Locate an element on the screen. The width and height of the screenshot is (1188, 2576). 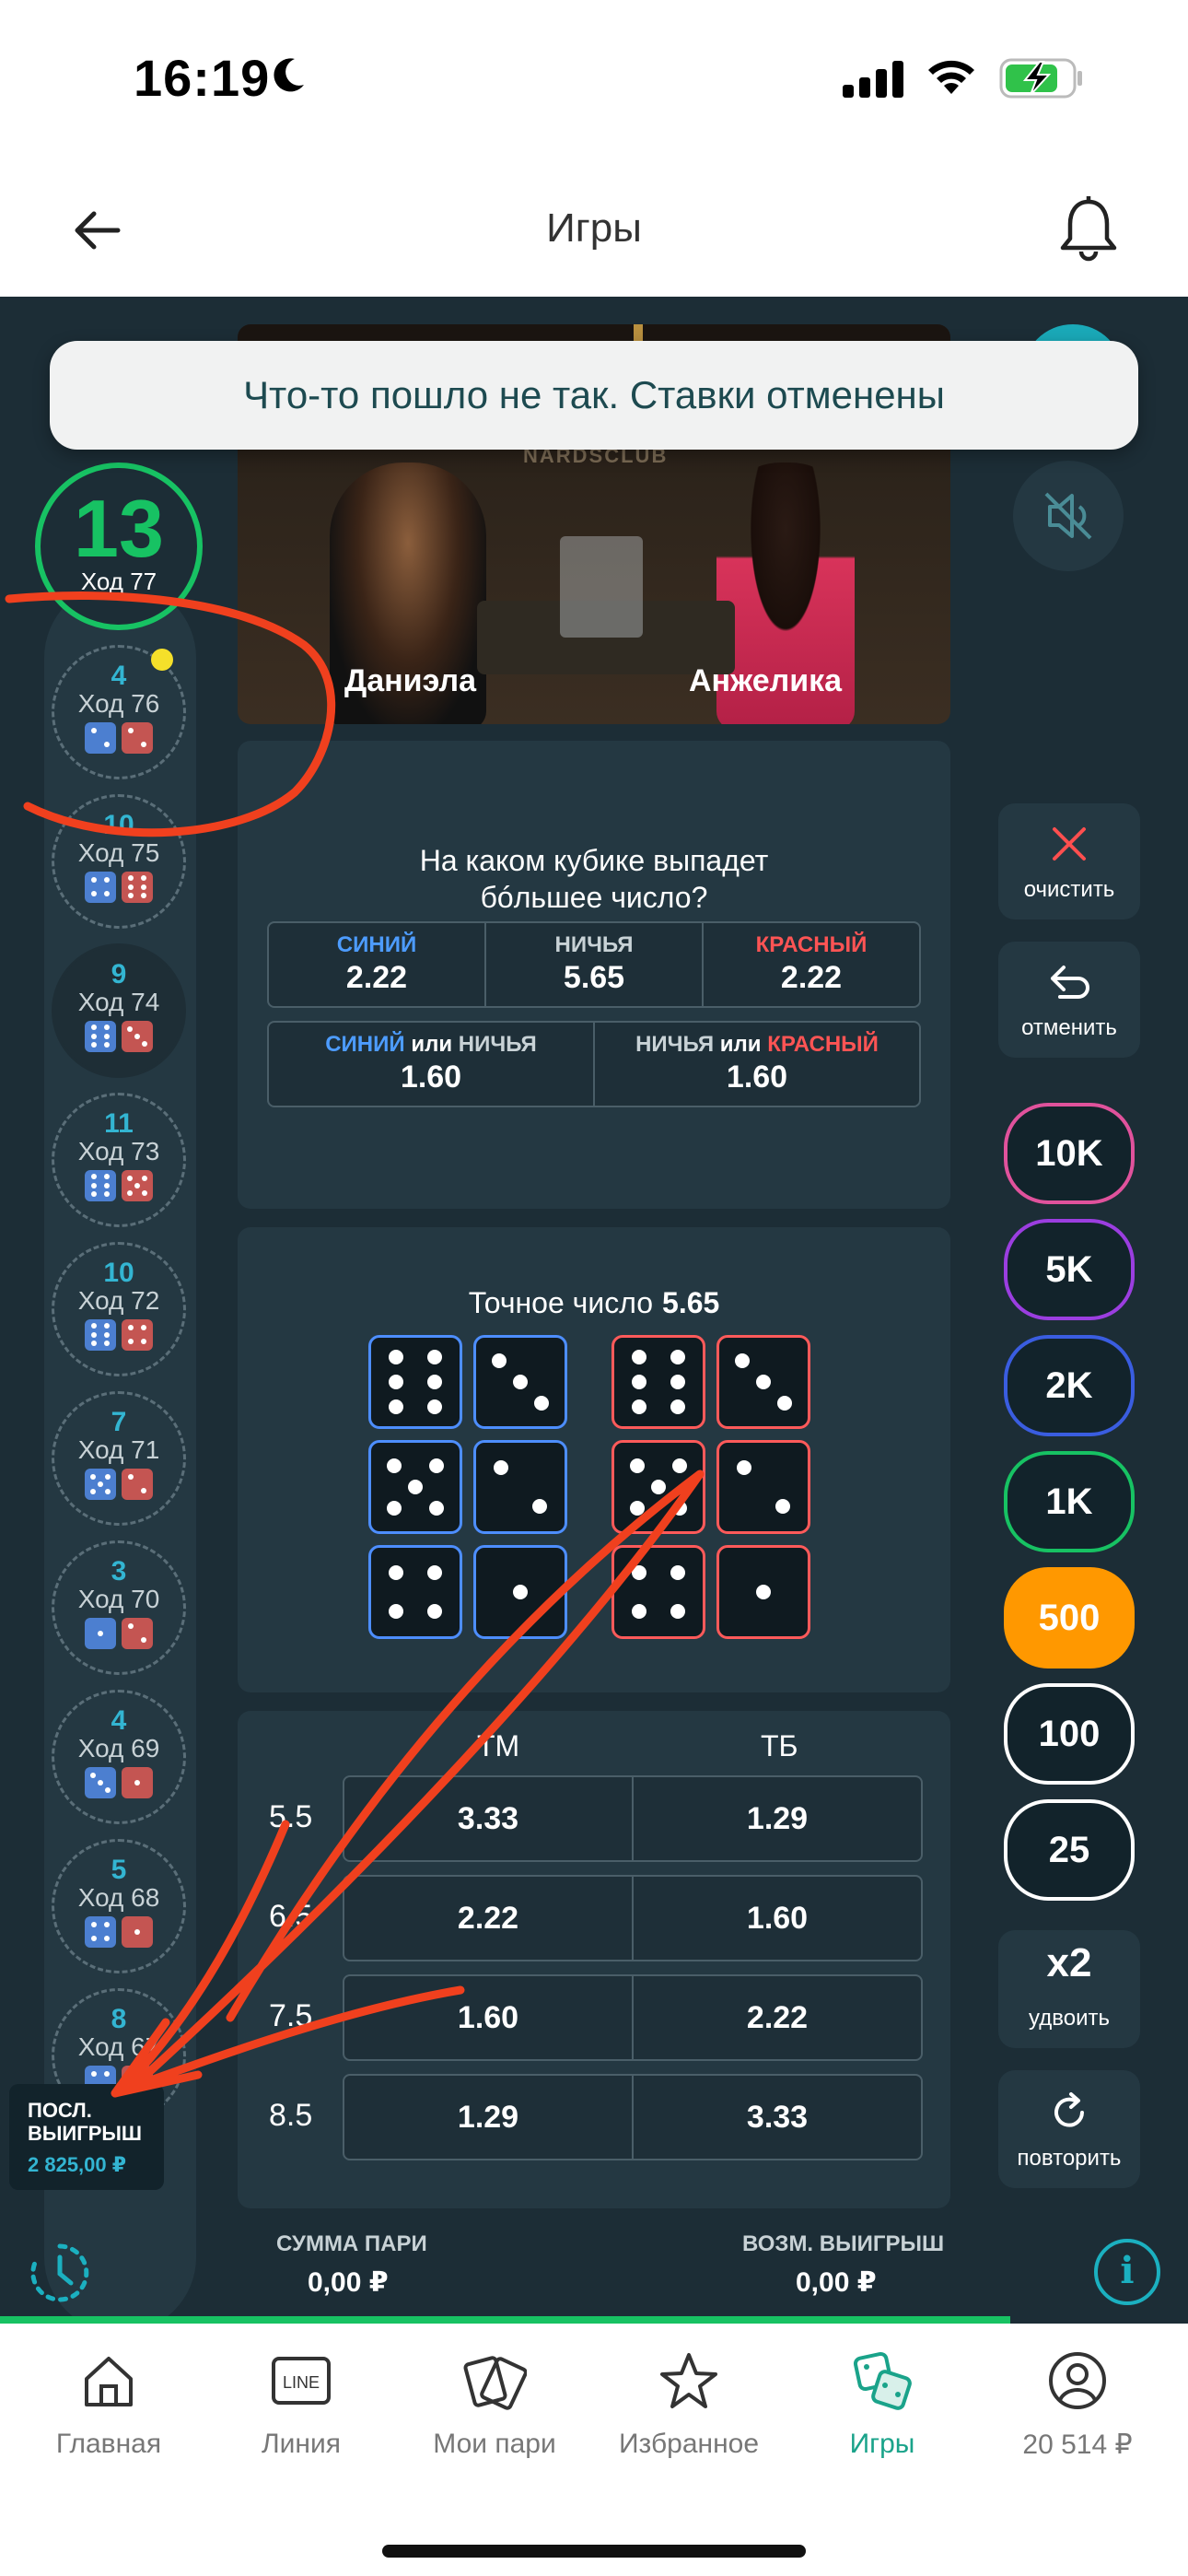
history-item: 10 Ход 75 is located at coordinates (119, 861).